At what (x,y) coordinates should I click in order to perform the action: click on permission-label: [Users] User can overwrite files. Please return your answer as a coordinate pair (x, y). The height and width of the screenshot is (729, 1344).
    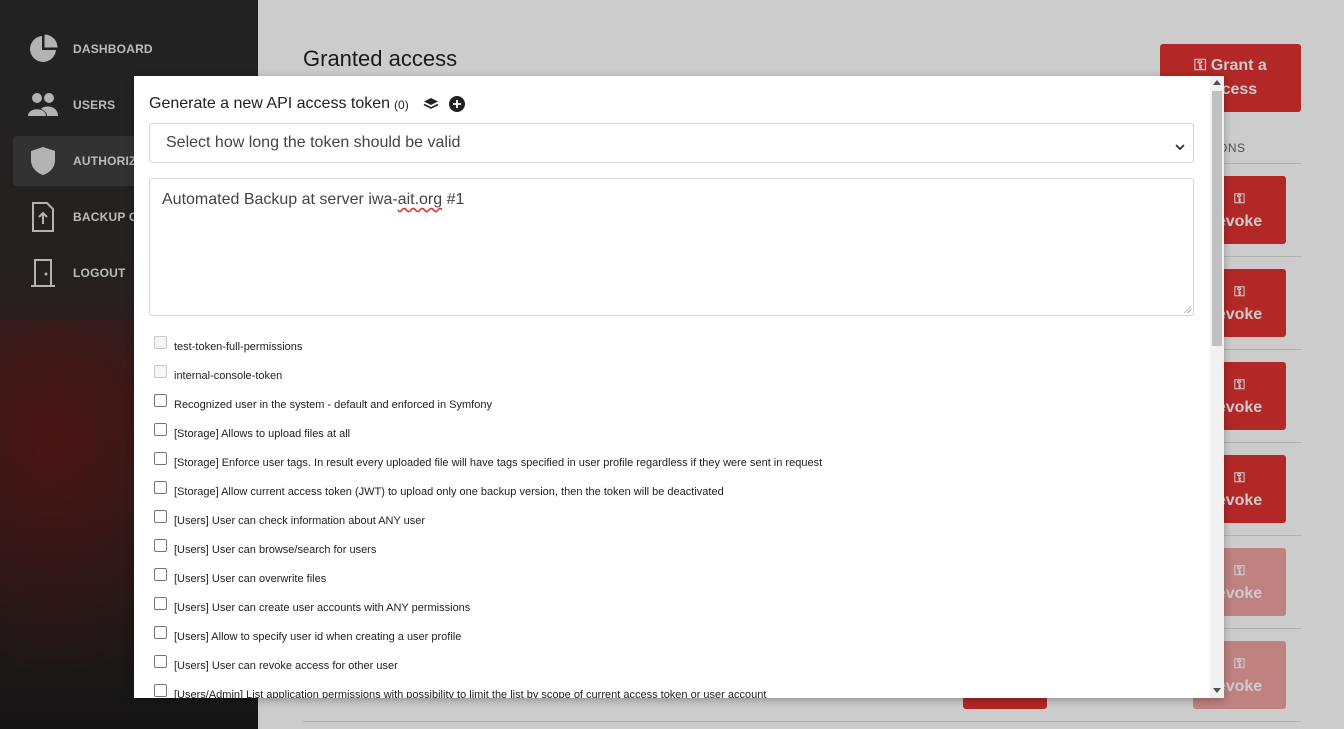
    Looking at the image, I should click on (250, 579).